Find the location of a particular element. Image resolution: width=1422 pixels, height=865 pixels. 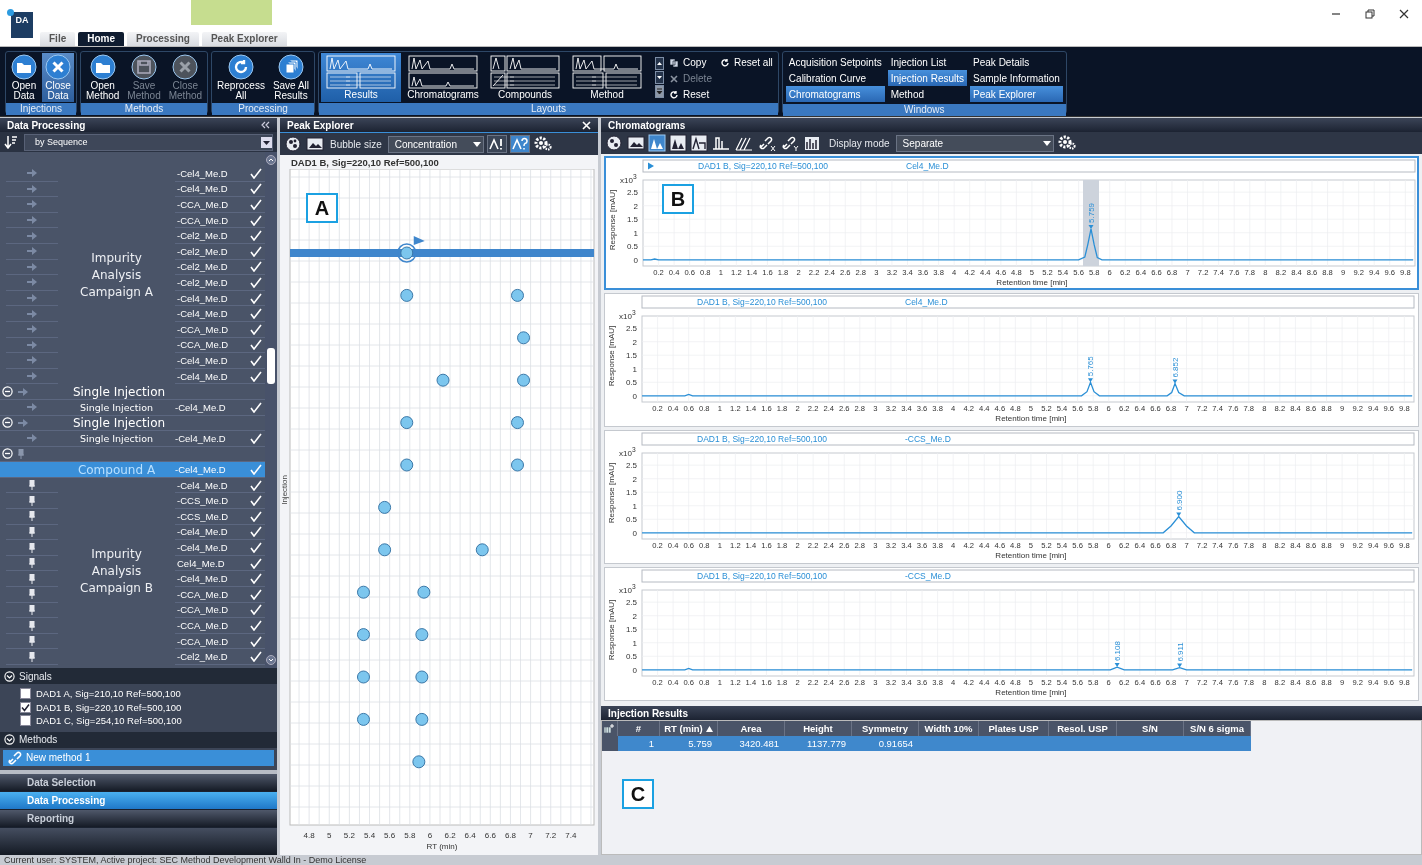

window-toggle: Method is located at coordinates (927, 94).